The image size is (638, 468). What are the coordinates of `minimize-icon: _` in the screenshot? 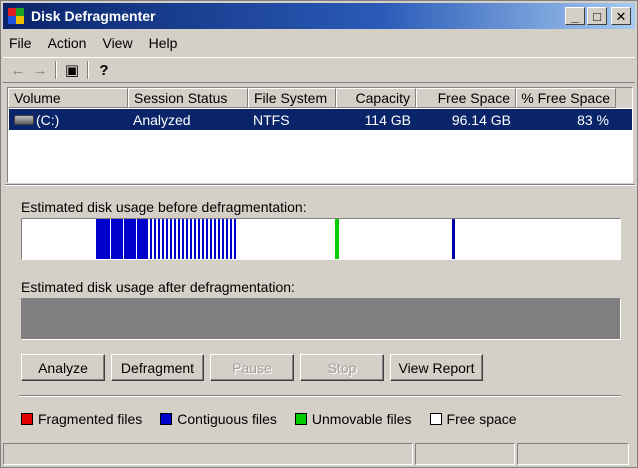 It's located at (575, 16).